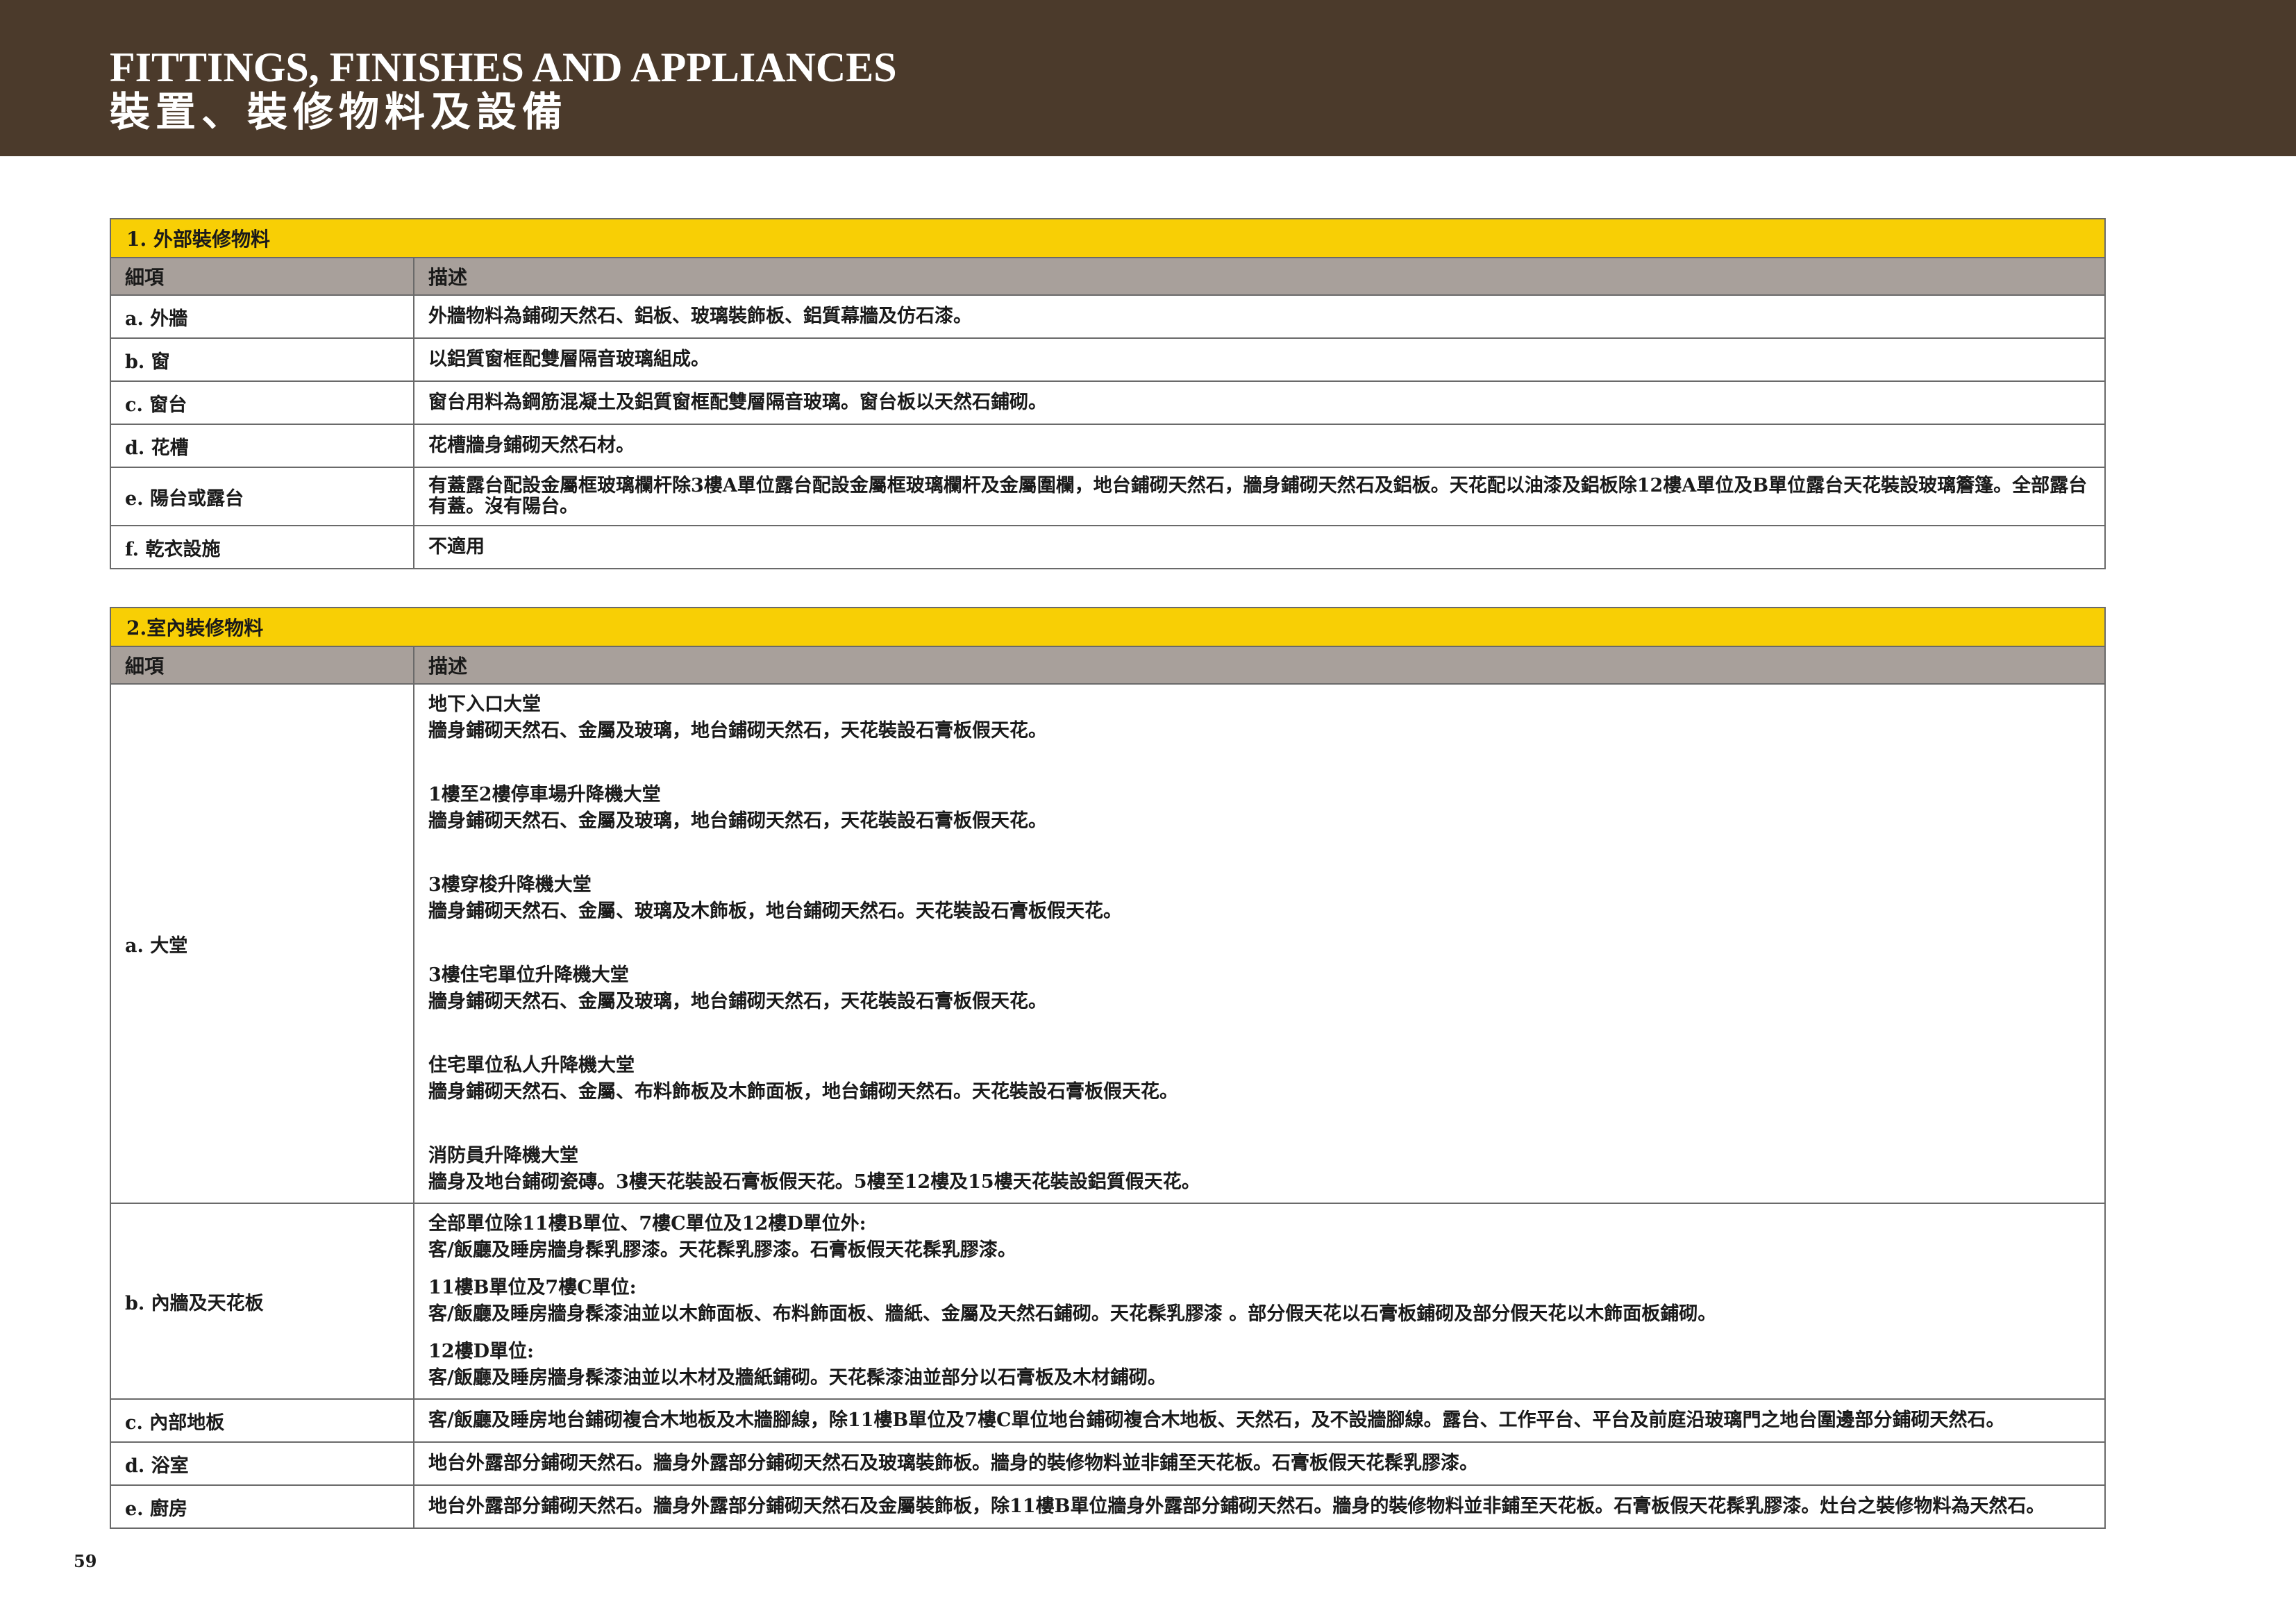 This screenshot has width=2296, height=1624. Describe the element at coordinates (262, 1506) in the screenshot. I see `row-item: e. 廚房` at that location.